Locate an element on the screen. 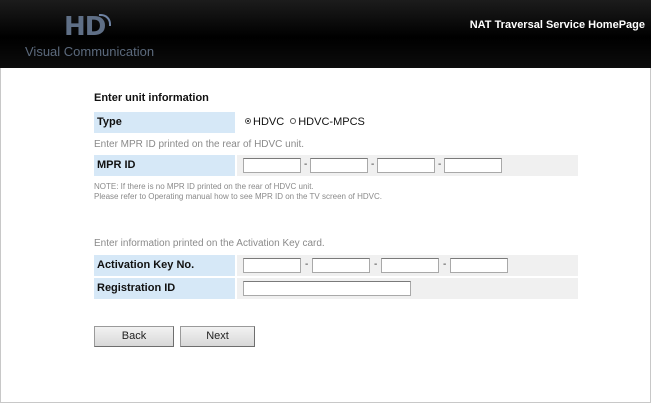 This screenshot has height=403, width=651. radio-selected-icon is located at coordinates (248, 121).